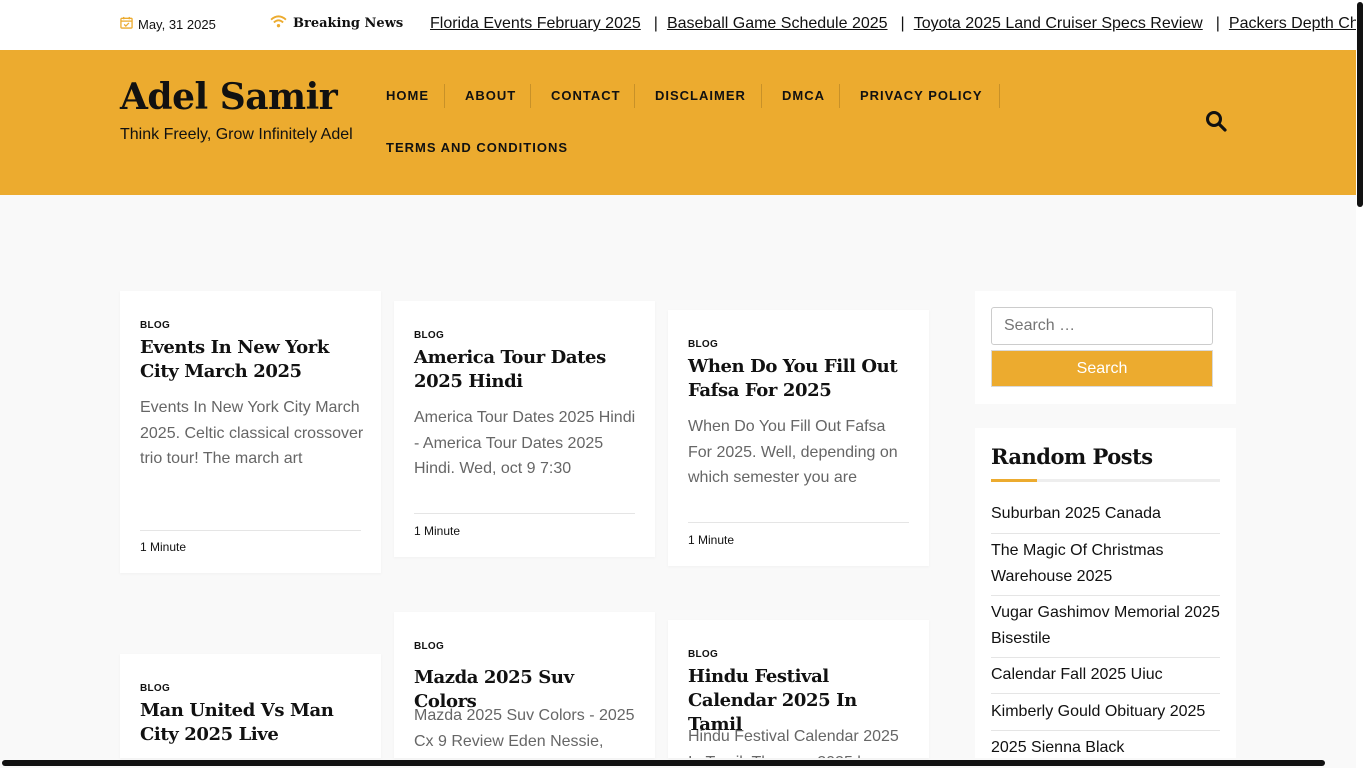 Image resolution: width=1366 pixels, height=768 pixels. What do you see at coordinates (177, 24) in the screenshot?
I see `date-text: May, 31 2025` at bounding box center [177, 24].